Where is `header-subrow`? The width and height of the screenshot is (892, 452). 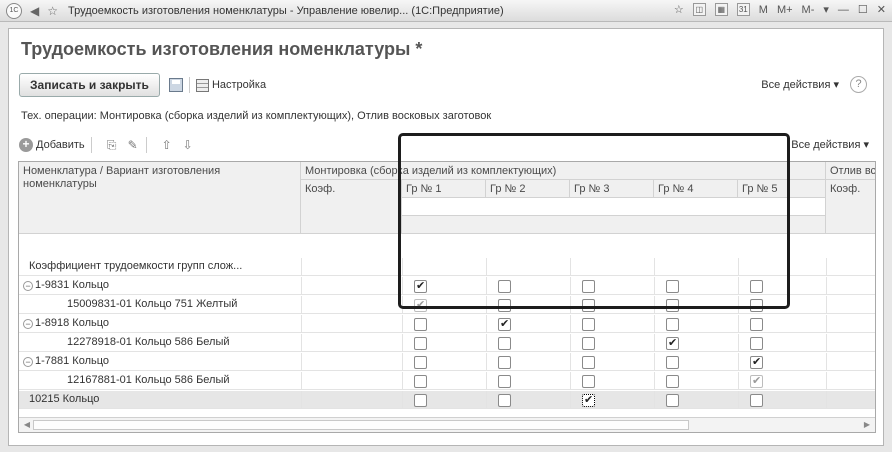 header-subrow is located at coordinates (614, 207).